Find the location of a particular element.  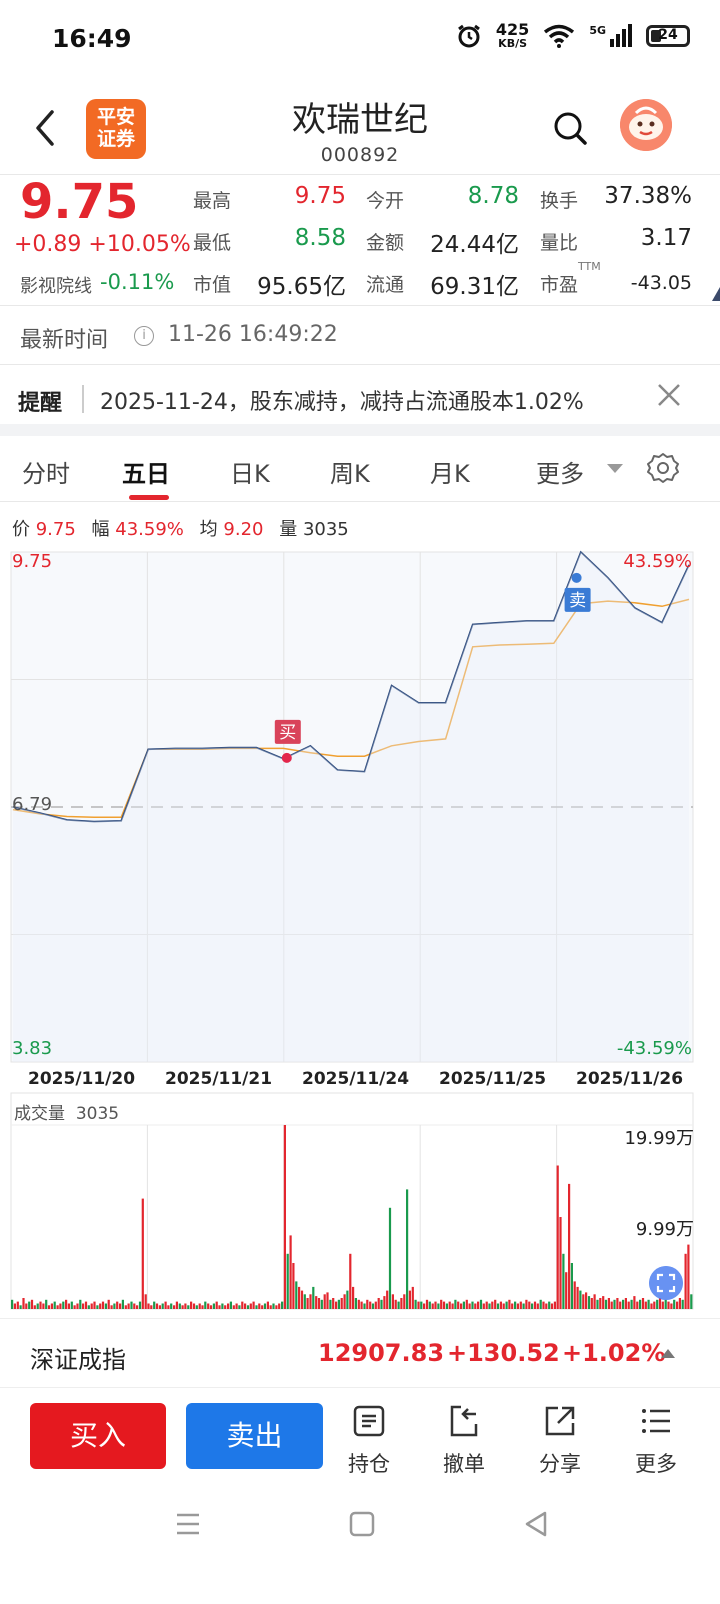

float-cap-label: 流通 is located at coordinates (385, 285).